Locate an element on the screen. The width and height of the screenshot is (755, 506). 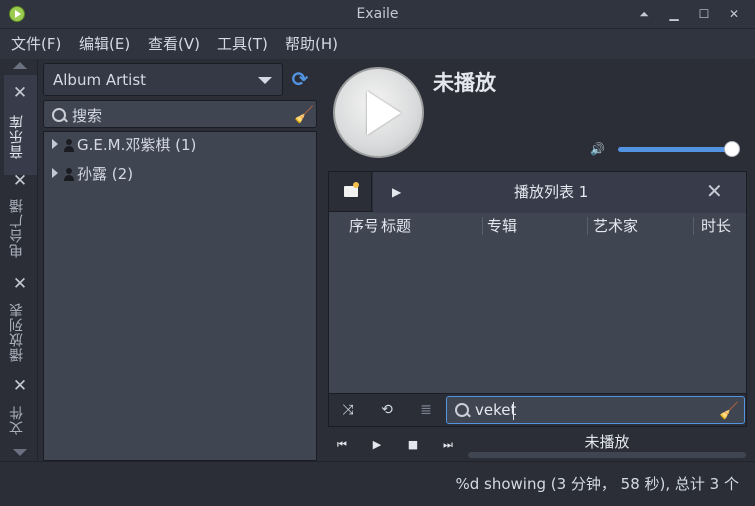
column-header-artist: 艺术家 is located at coordinates (641, 226).